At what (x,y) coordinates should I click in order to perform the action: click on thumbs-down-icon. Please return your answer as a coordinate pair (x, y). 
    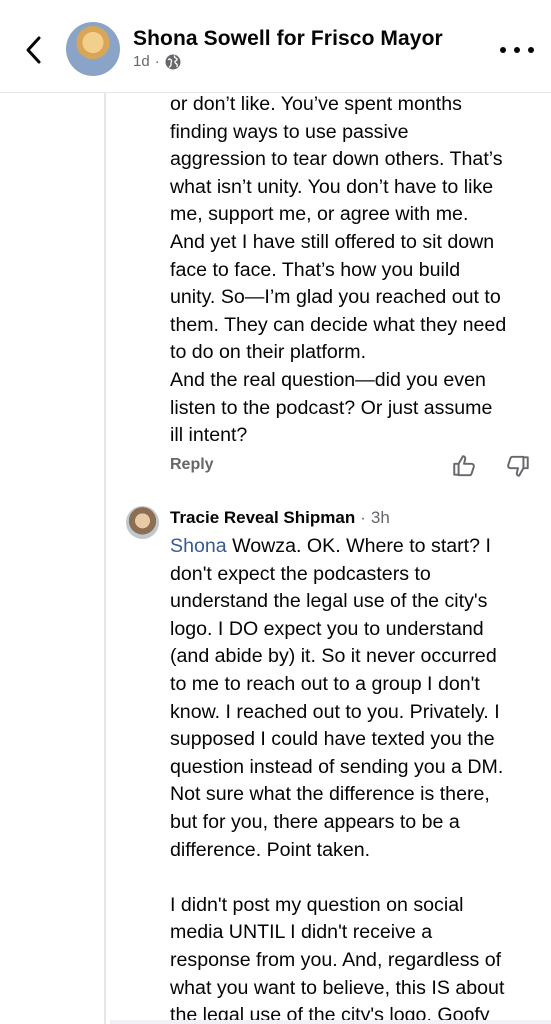
    Looking at the image, I should click on (518, 466).